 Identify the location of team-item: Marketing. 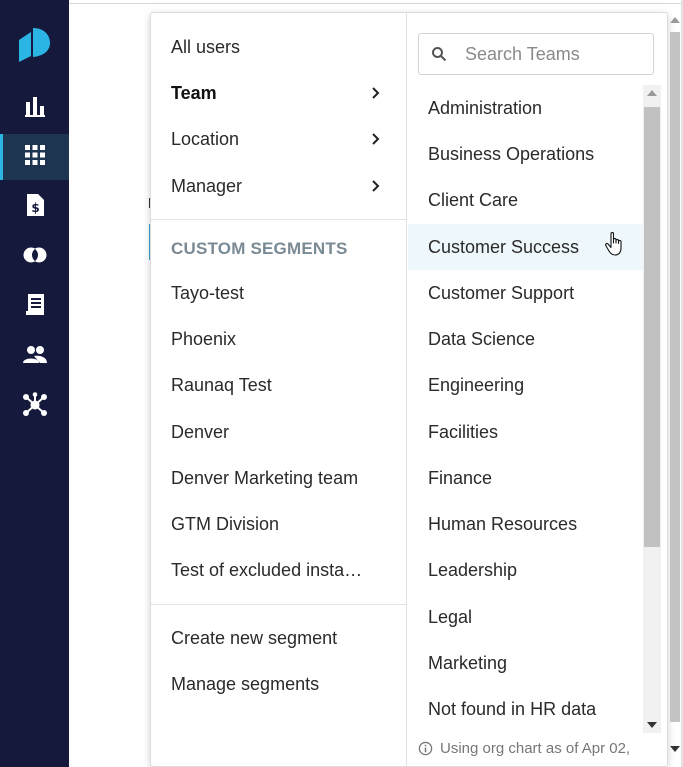
(525, 663).